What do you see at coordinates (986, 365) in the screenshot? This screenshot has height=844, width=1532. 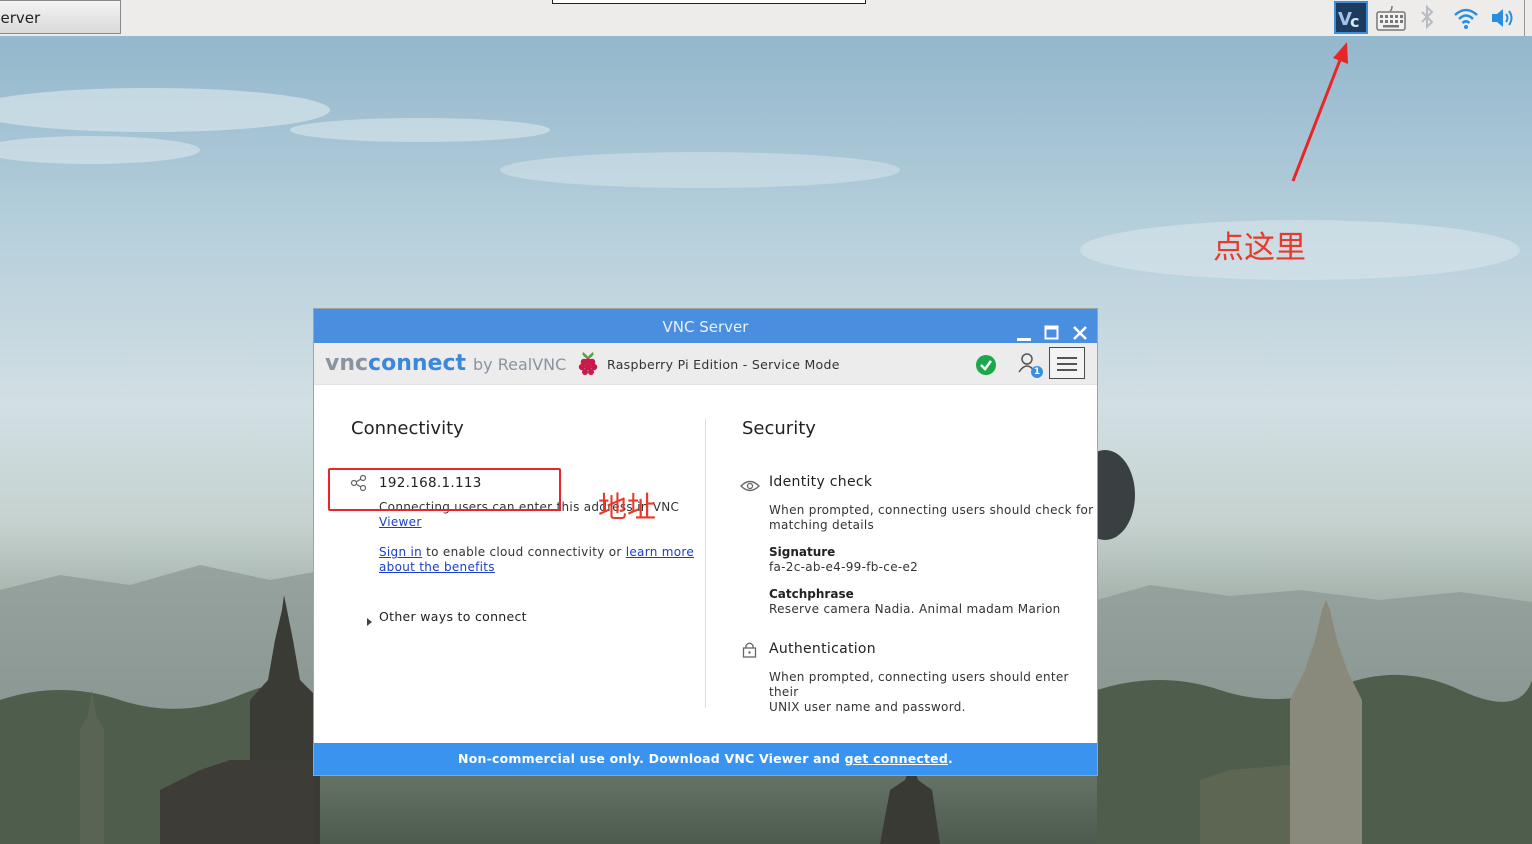 I see `status-ok-icon` at bounding box center [986, 365].